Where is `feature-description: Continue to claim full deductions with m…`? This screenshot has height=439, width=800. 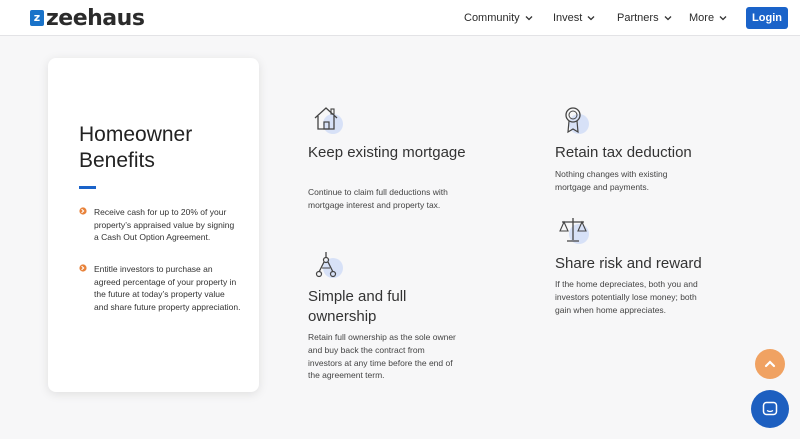 feature-description: Continue to claim full deductions with m… is located at coordinates (378, 198).